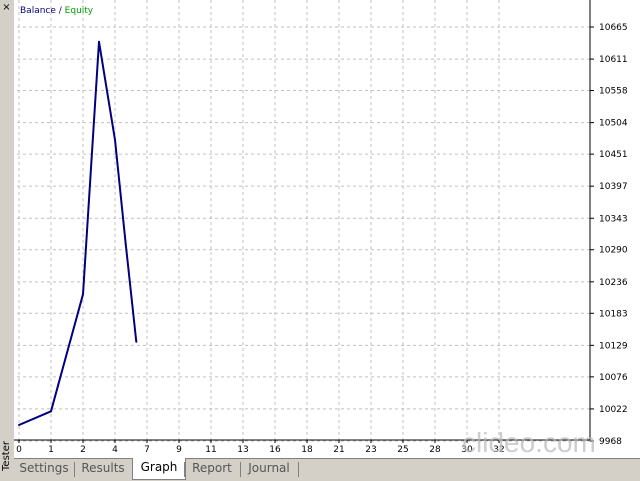 This screenshot has height=481, width=640. What do you see at coordinates (269, 468) in the screenshot?
I see `tab-journal: Journal` at bounding box center [269, 468].